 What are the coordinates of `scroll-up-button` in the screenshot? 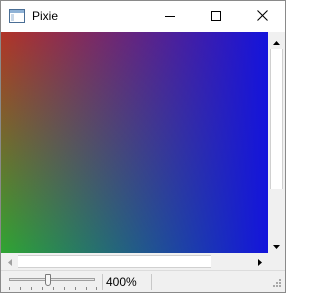 It's located at (276, 40).